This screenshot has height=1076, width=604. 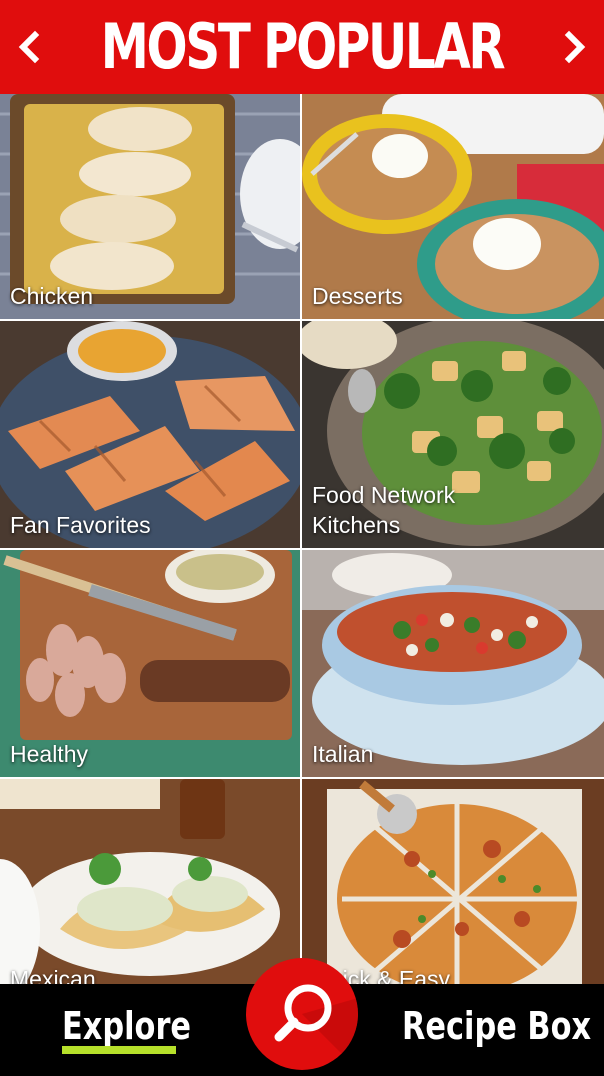 I want to click on category-label: Quick & Easy, so click(x=381, y=975).